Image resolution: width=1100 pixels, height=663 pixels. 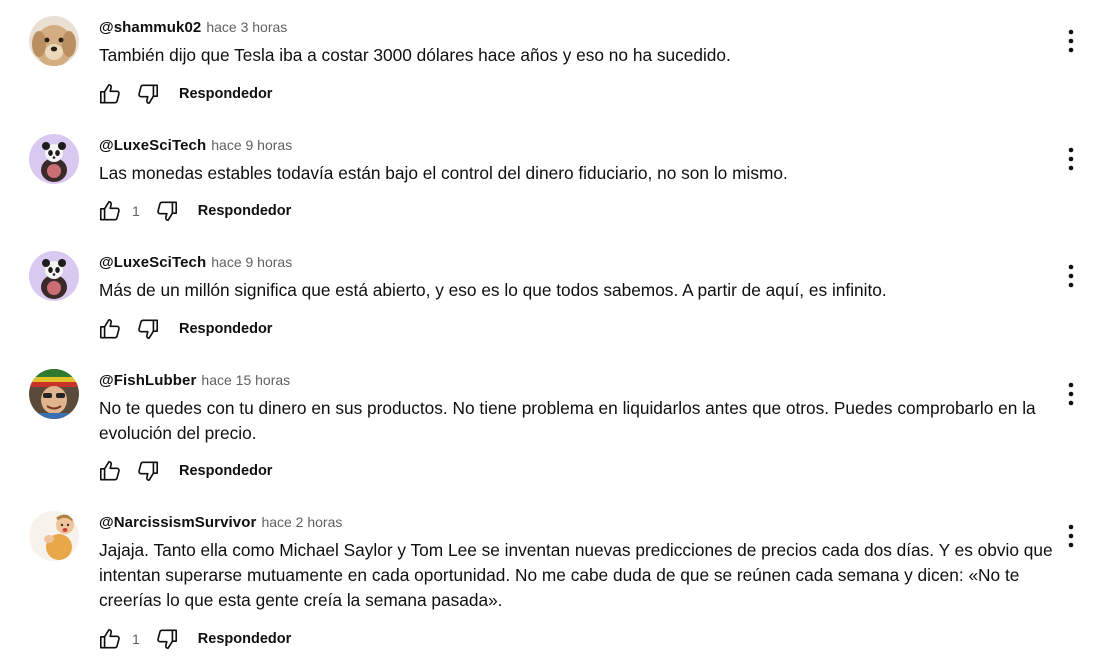 I want to click on comment-time: hace 15 horas, so click(x=245, y=380).